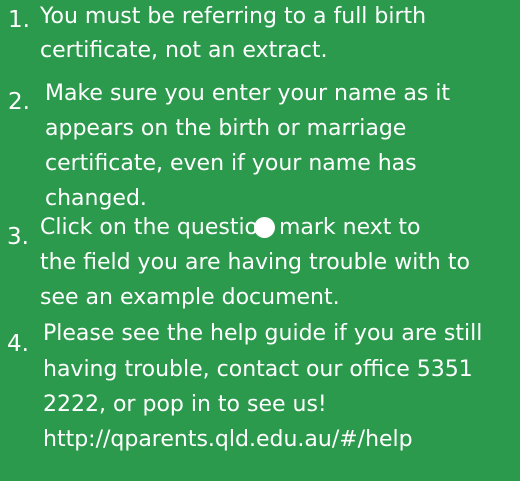 The width and height of the screenshot is (520, 481). I want to click on tip-text-line: see an example document., so click(190, 297).